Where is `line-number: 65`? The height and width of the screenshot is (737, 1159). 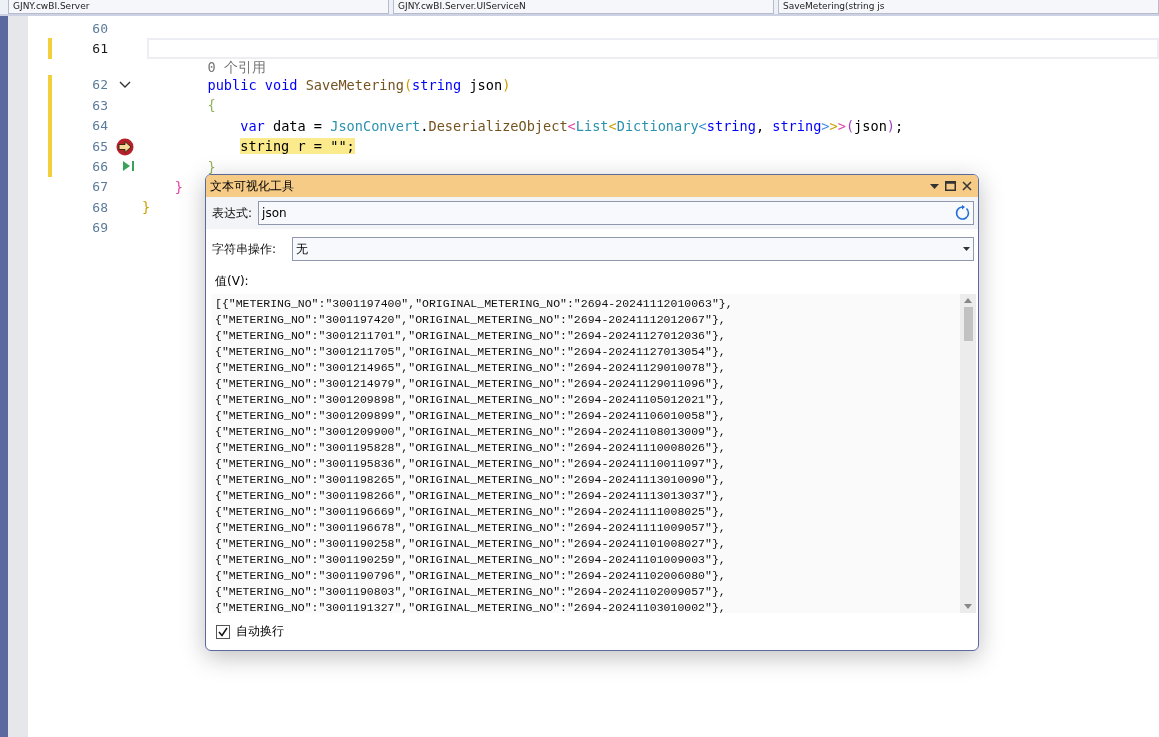 line-number: 65 is located at coordinates (99, 146).